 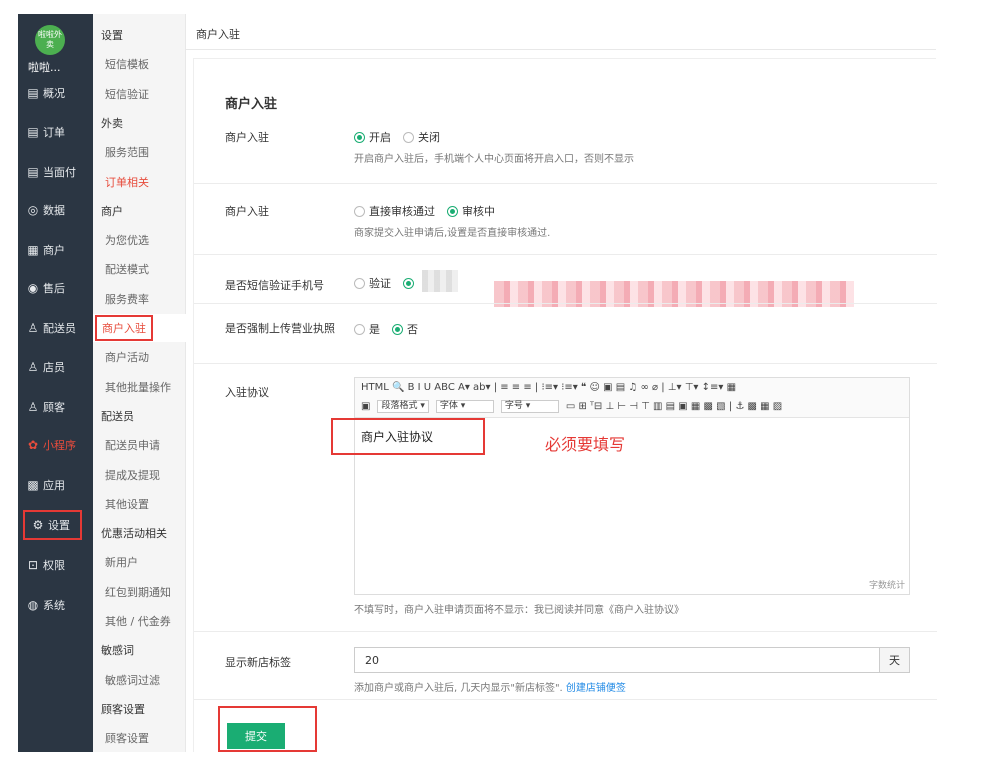 I want to click on submenu-item: 其他批量操作, so click(x=139, y=387).